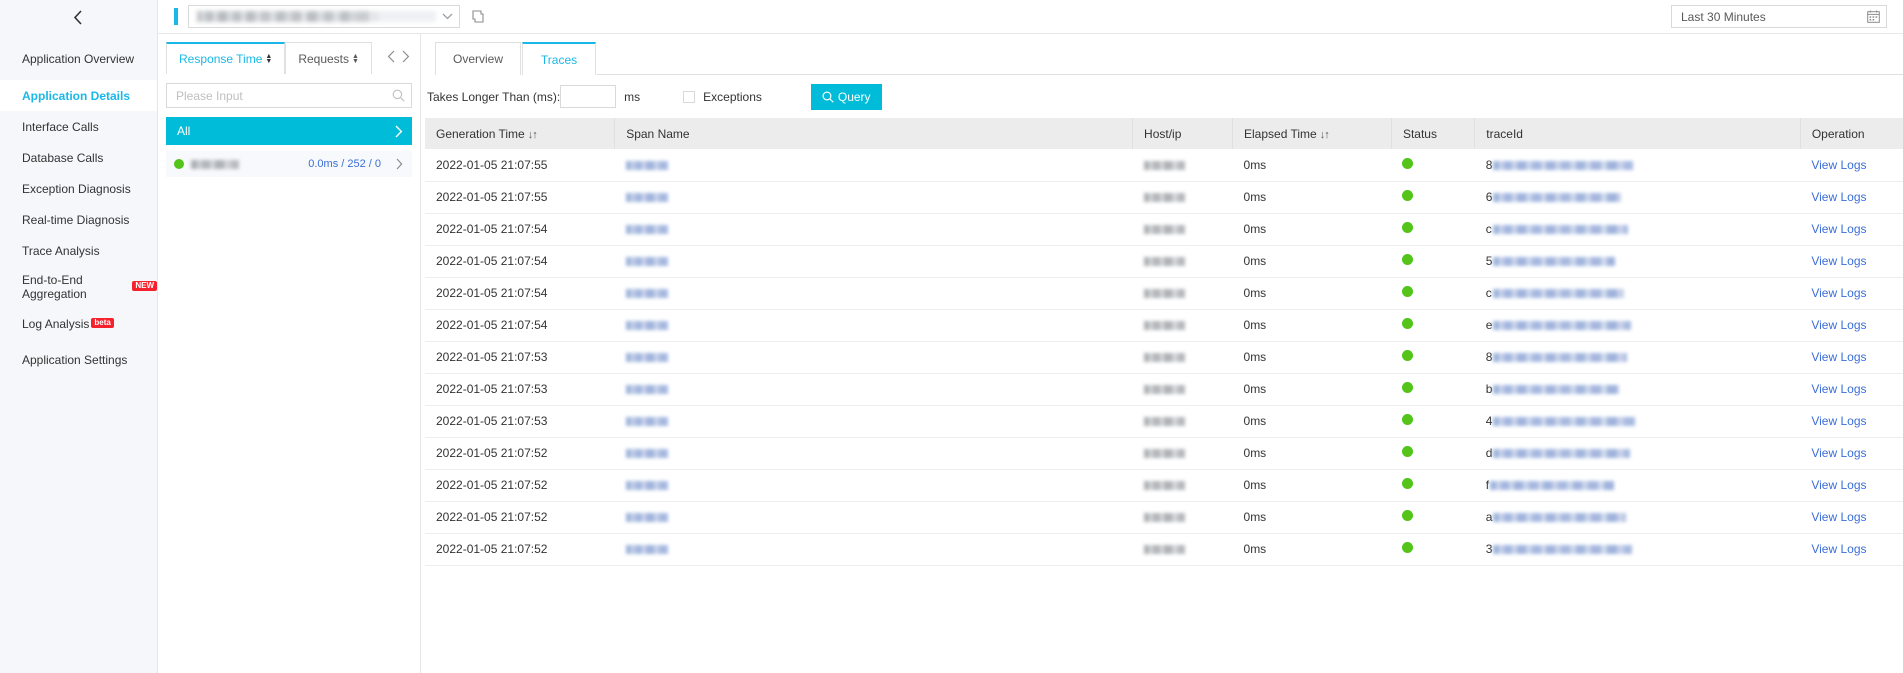 This screenshot has height=673, width=1903. What do you see at coordinates (1637, 485) in the screenshot?
I see `cell-trace-id: f` at bounding box center [1637, 485].